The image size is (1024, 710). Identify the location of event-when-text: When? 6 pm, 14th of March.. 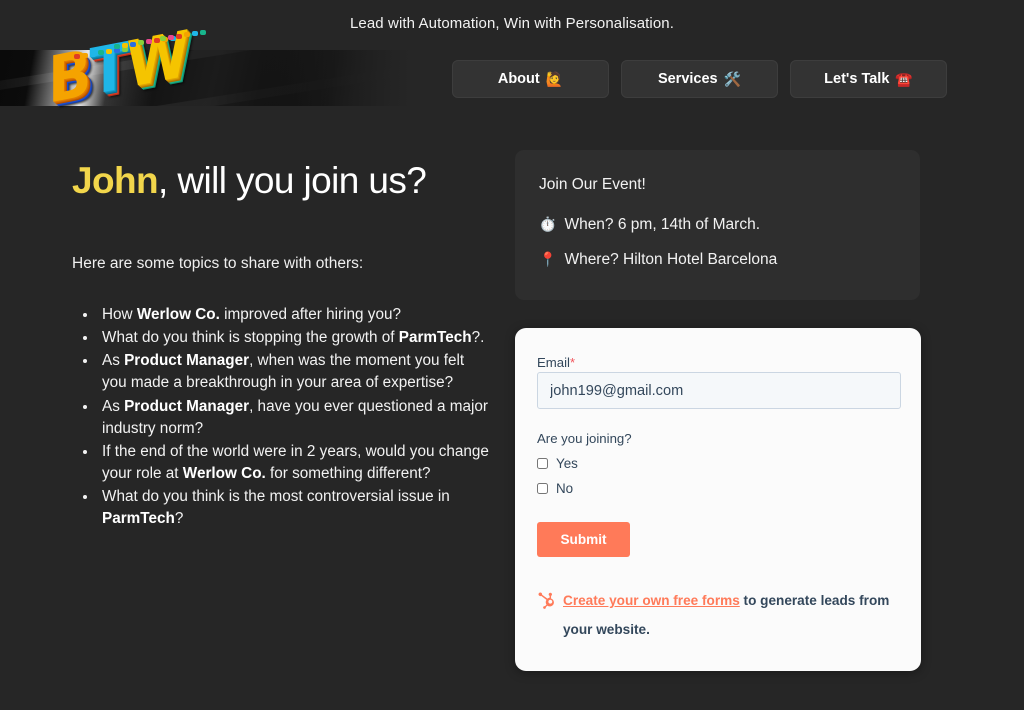
(662, 224).